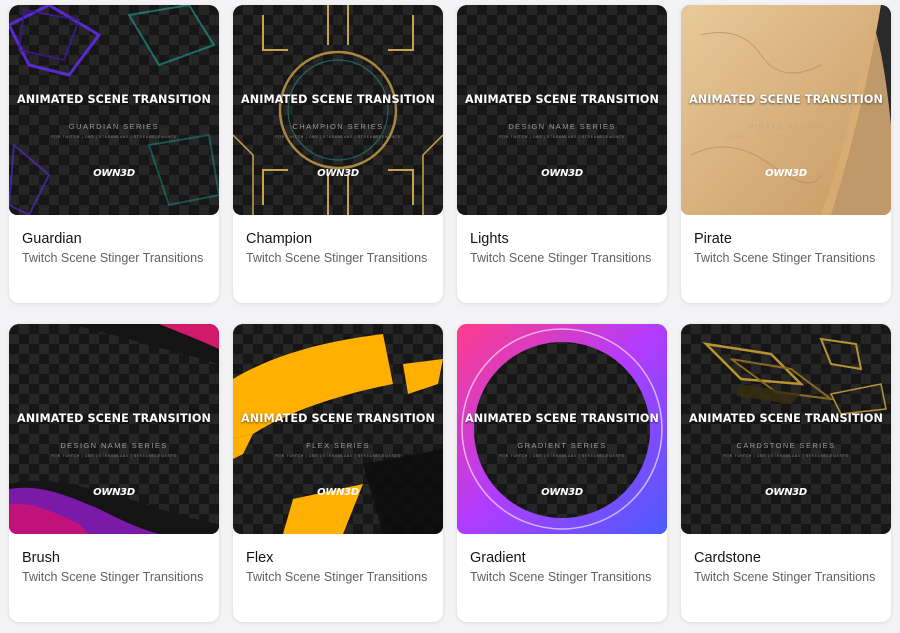 The height and width of the screenshot is (633, 900). I want to click on product-name: Gradient, so click(564, 558).